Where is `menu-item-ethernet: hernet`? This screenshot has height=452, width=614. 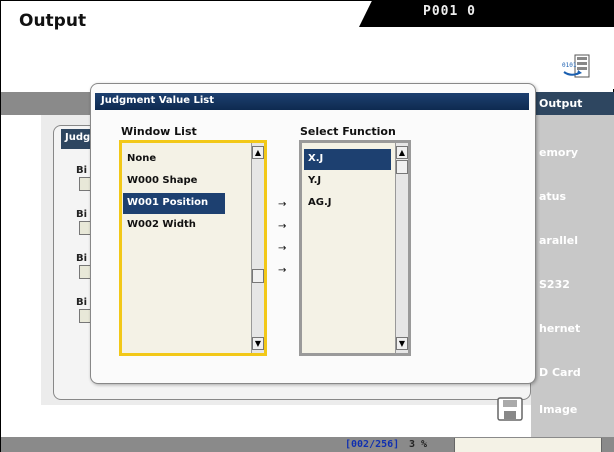 menu-item-ethernet: hernet is located at coordinates (572, 328).